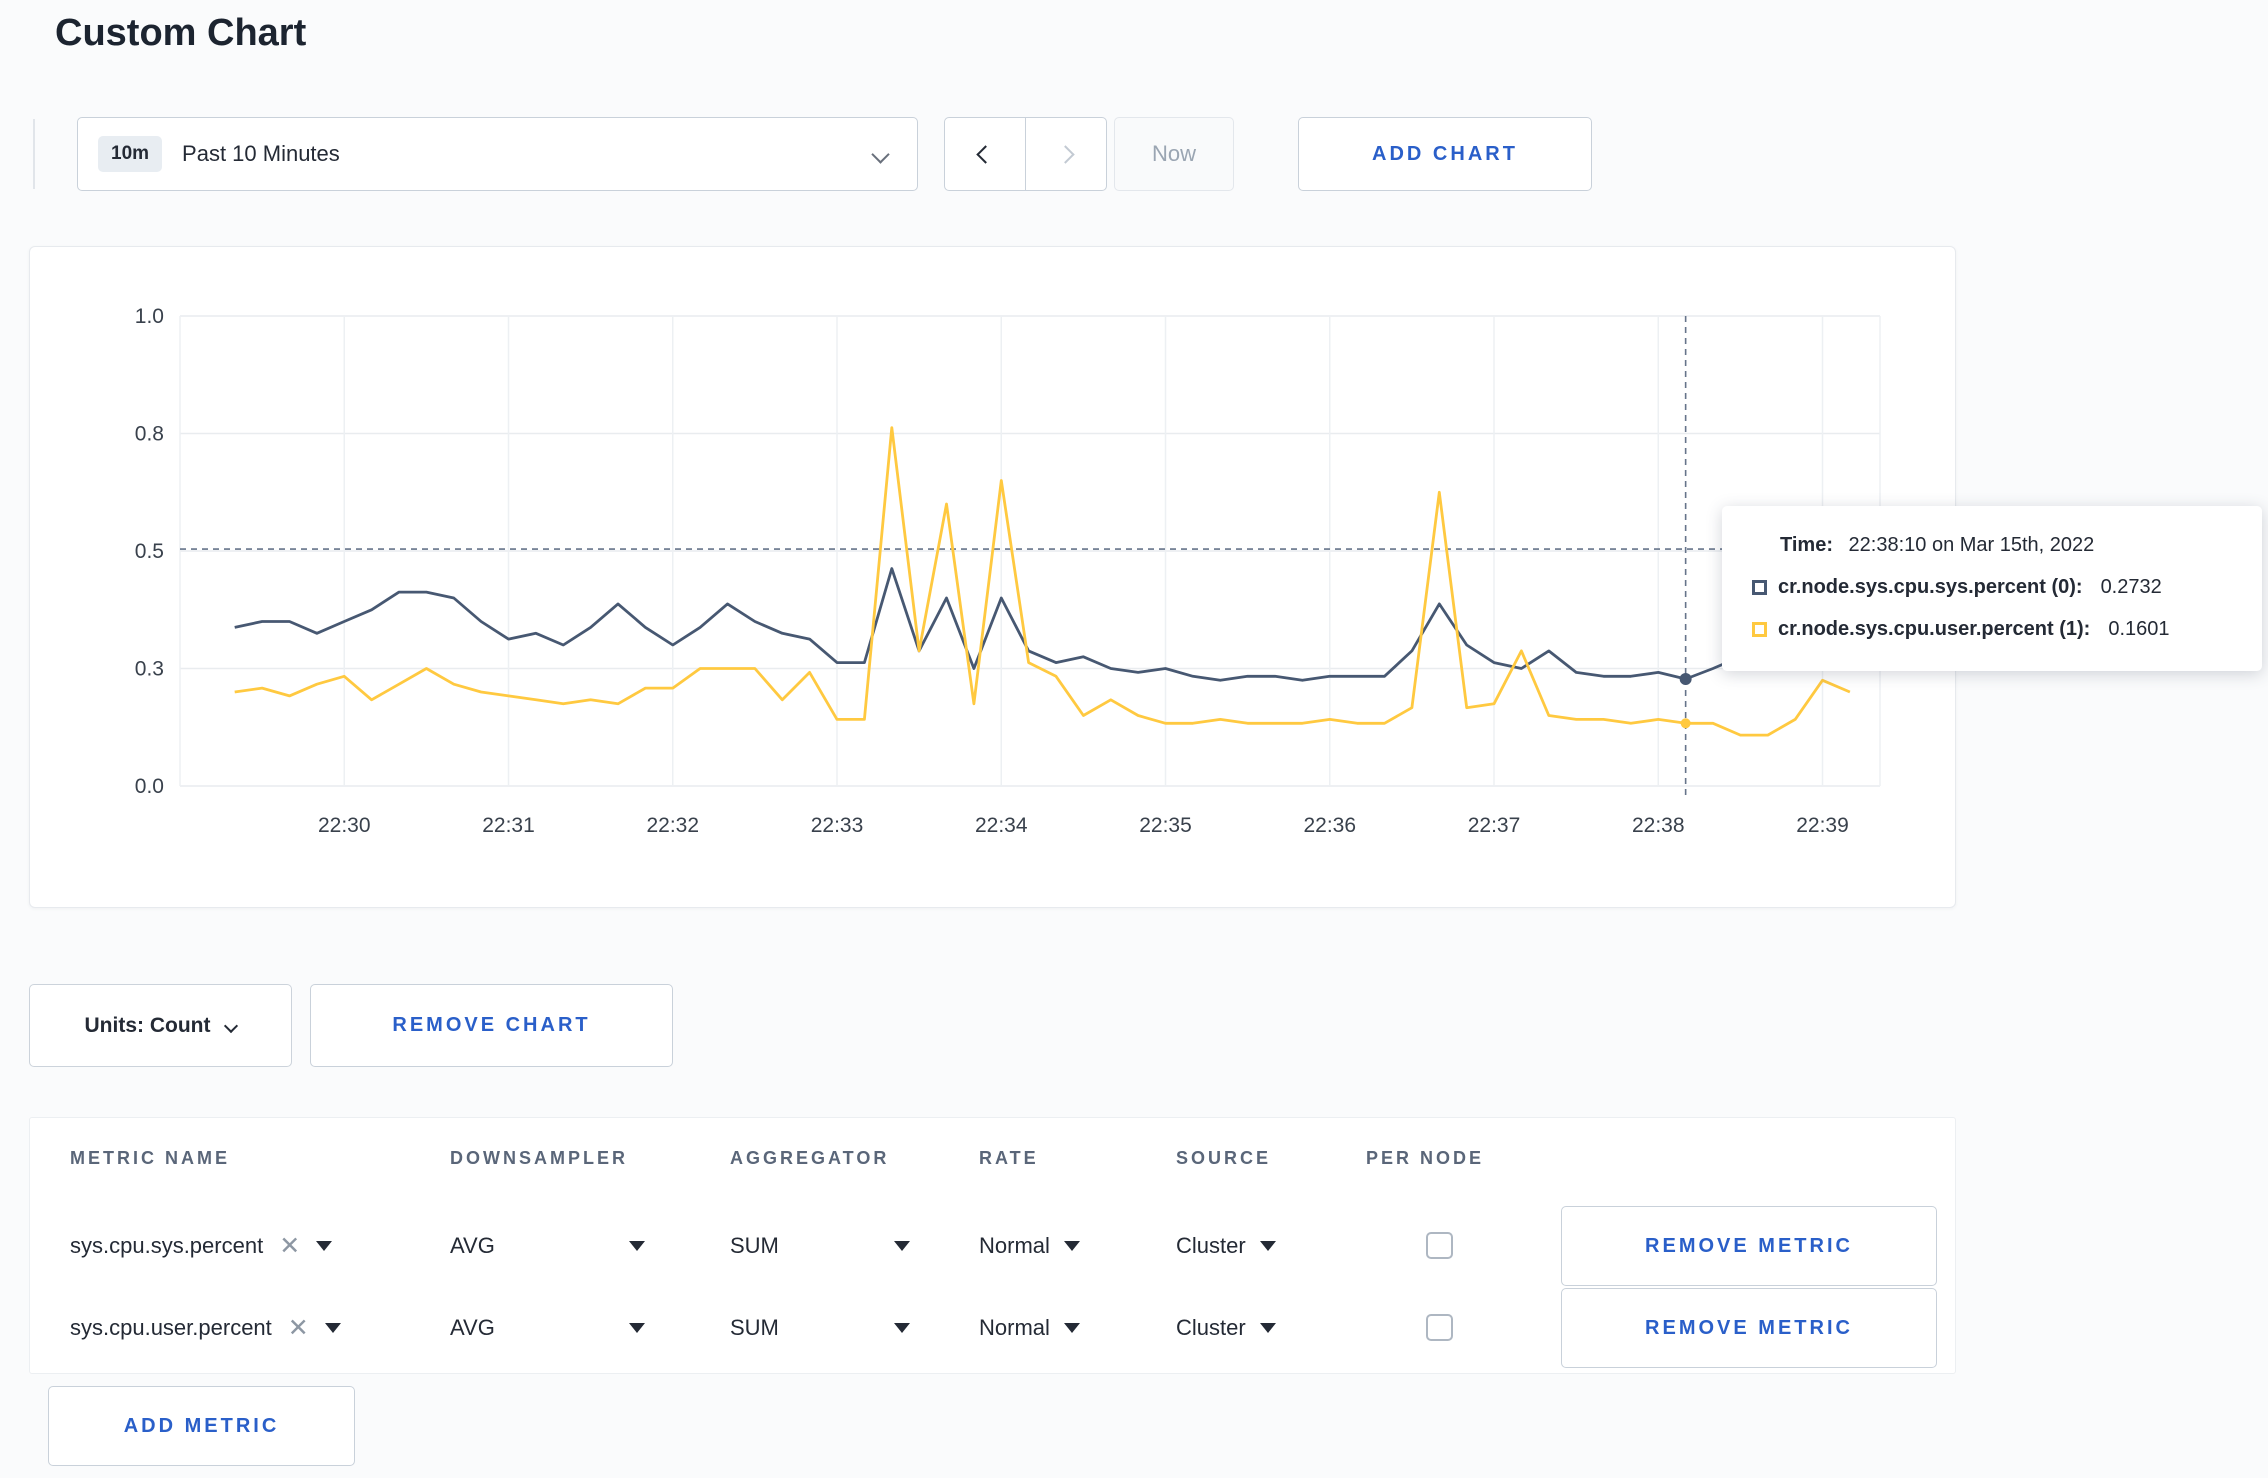 This screenshot has width=2268, height=1478. Describe the element at coordinates (1494, 825) in the screenshot. I see `svg-text: 22:37` at that location.